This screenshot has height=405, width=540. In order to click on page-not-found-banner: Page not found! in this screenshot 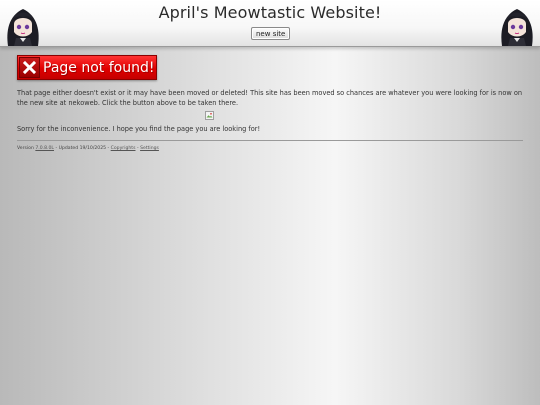, I will do `click(87, 67)`.